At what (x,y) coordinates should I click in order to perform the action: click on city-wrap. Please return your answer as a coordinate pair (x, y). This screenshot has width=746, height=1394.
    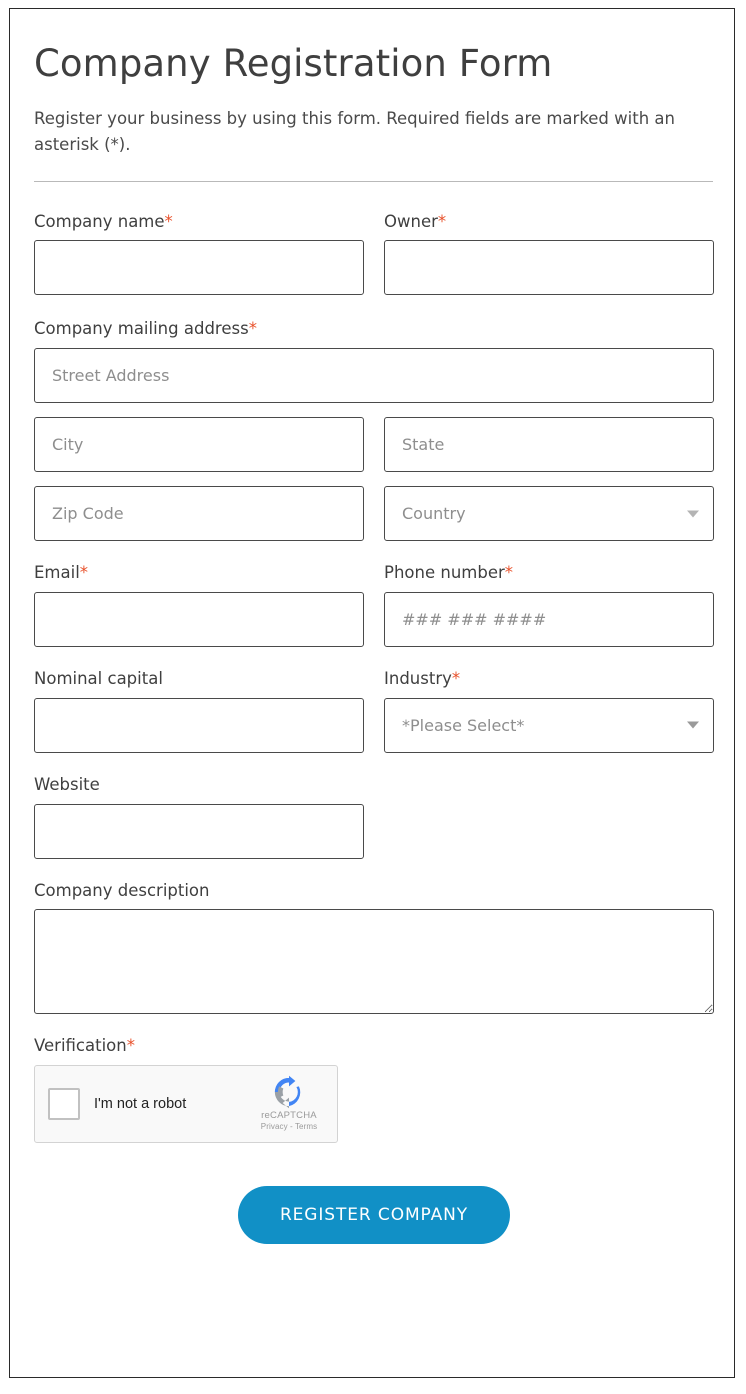
    Looking at the image, I should click on (199, 445).